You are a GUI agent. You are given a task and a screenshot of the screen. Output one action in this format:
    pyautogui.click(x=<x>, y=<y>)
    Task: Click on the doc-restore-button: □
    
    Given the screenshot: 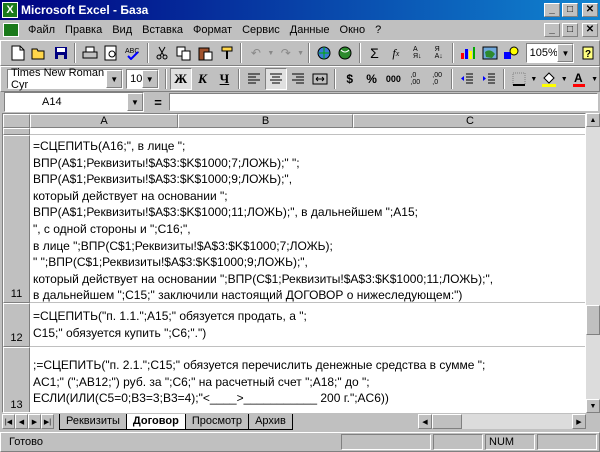 What is the action you would take?
    pyautogui.click(x=570, y=30)
    